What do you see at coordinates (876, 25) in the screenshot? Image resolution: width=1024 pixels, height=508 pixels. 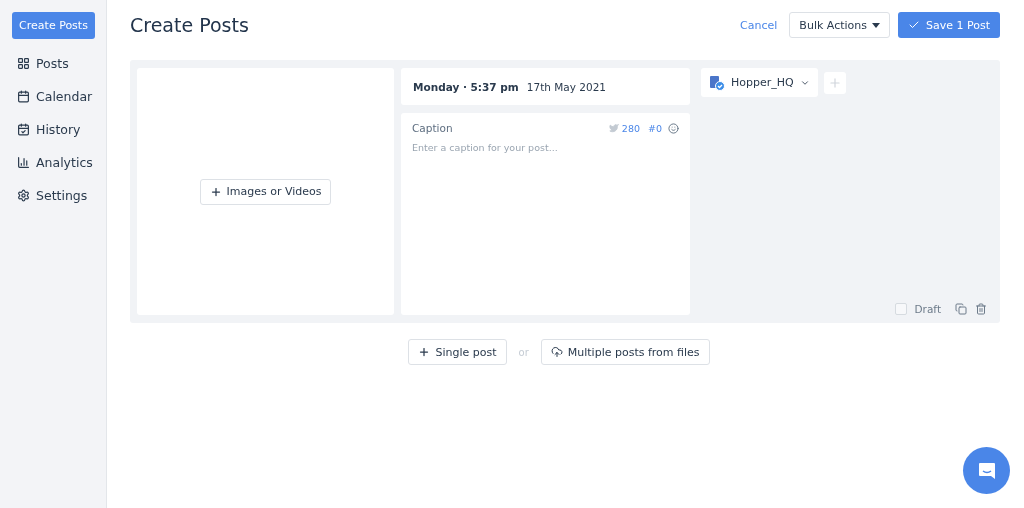 I see `caret-icon` at bounding box center [876, 25].